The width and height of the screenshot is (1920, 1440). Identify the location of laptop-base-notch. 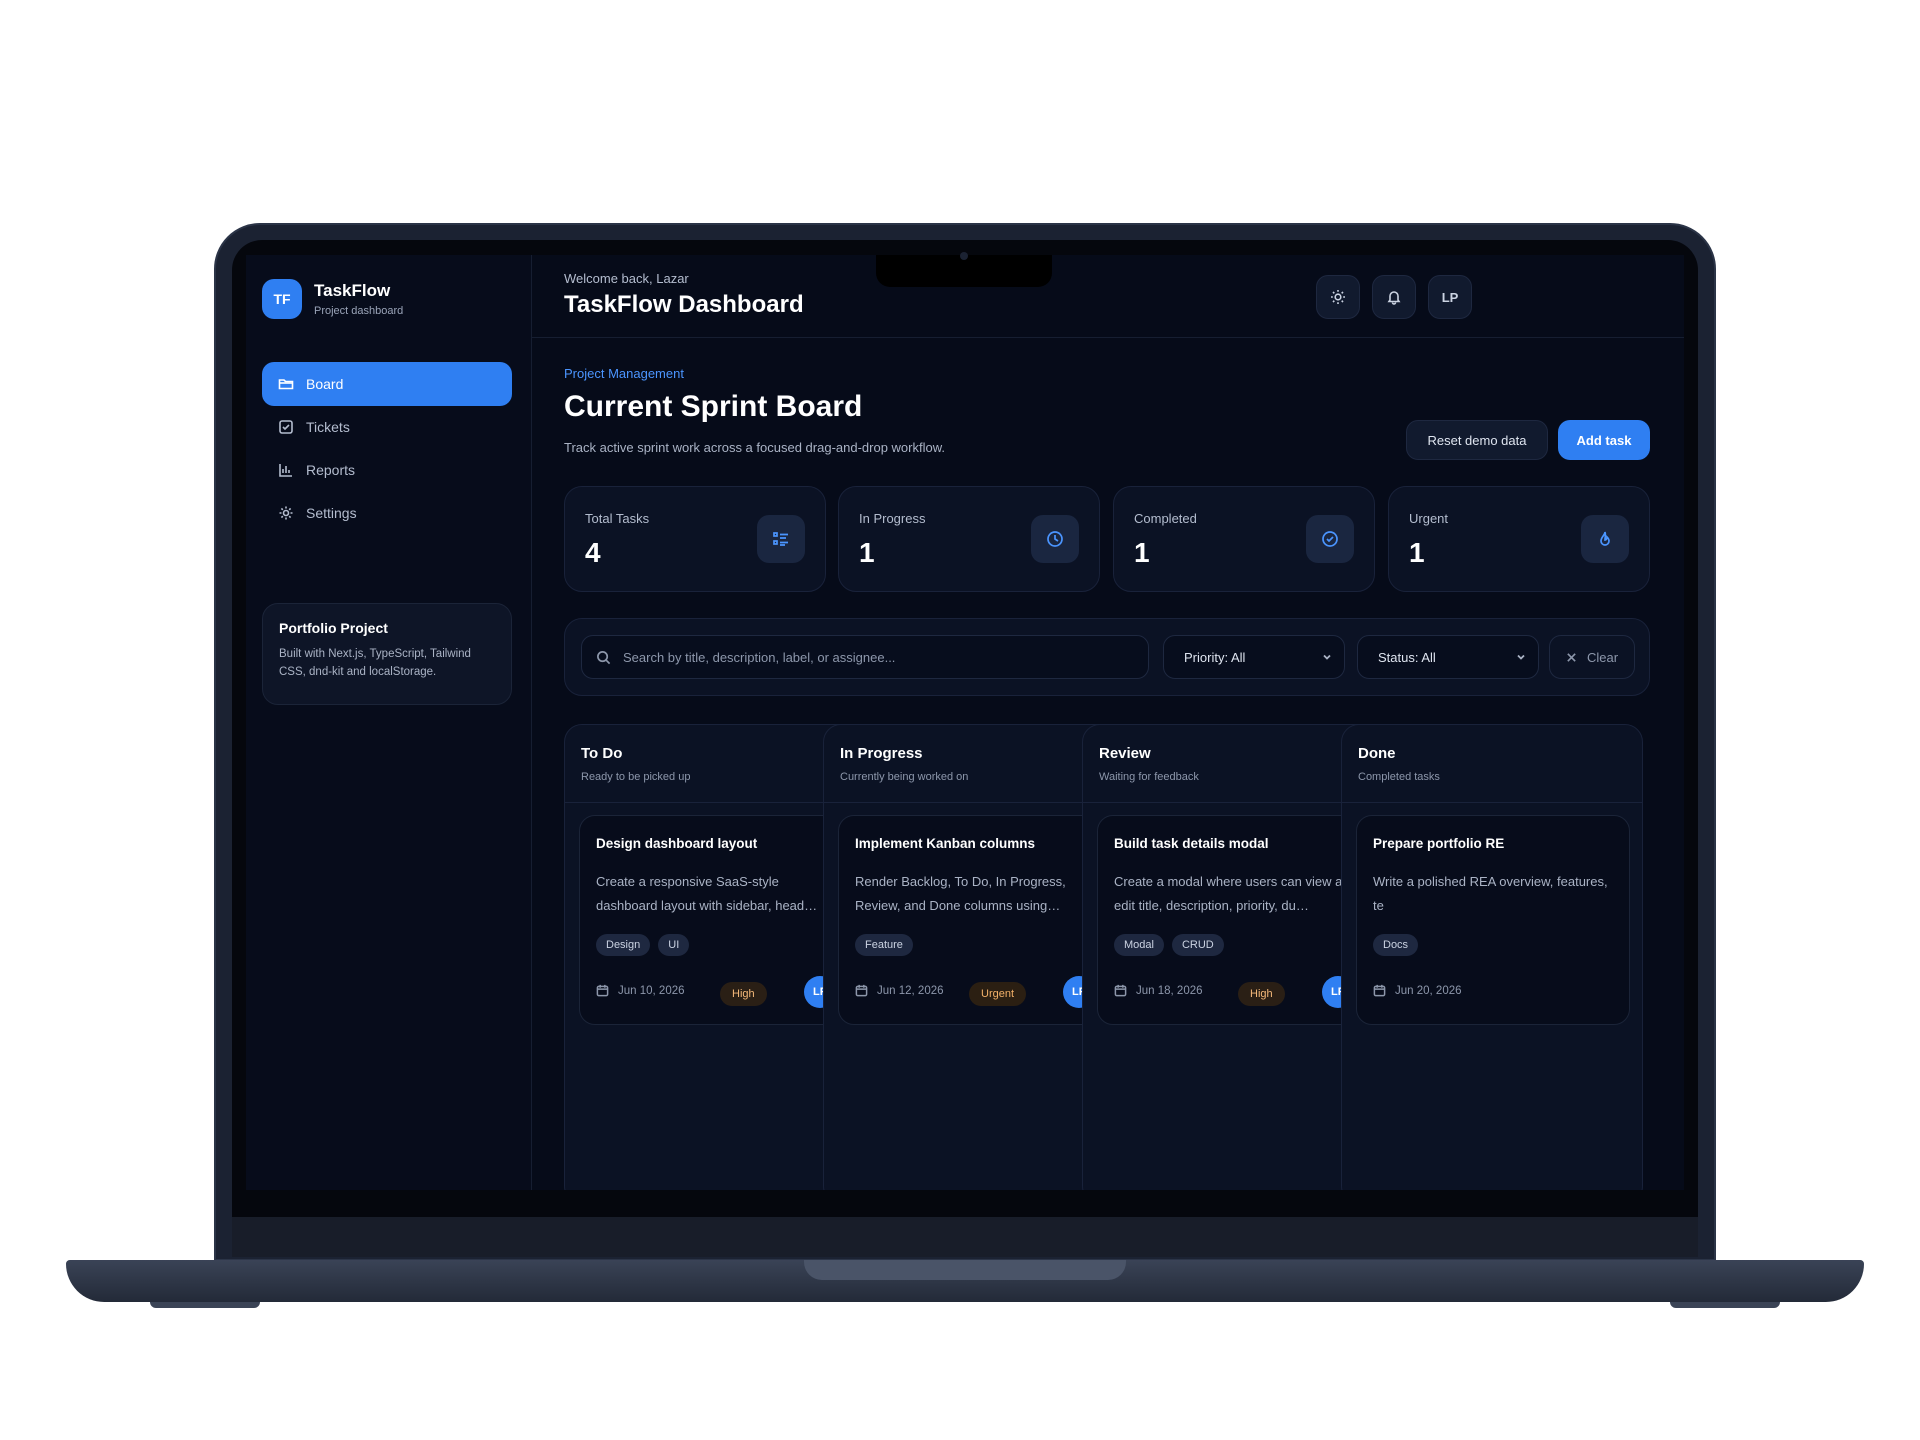
(965, 1270).